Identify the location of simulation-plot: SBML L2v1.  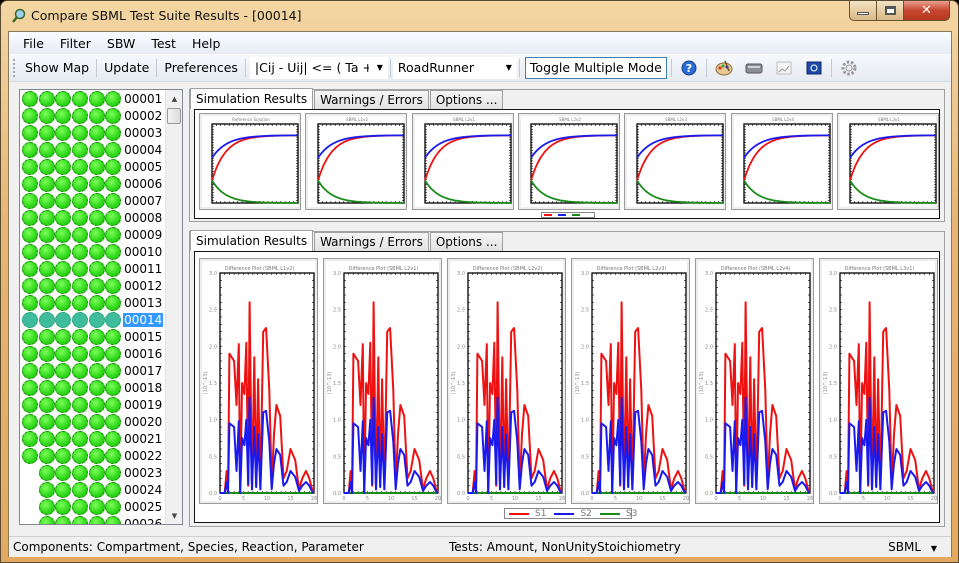
(462, 161).